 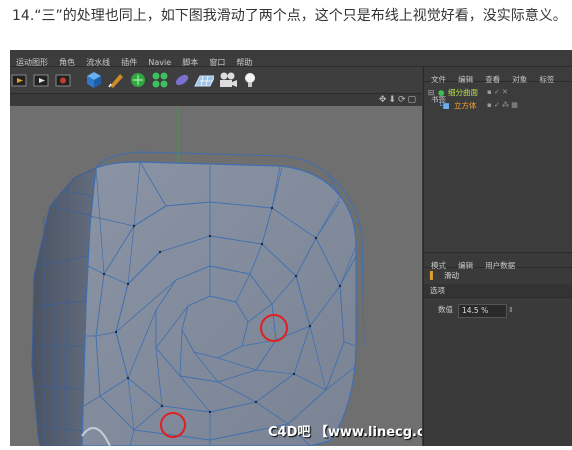 What do you see at coordinates (116, 80) in the screenshot?
I see `pen-spline-icon` at bounding box center [116, 80].